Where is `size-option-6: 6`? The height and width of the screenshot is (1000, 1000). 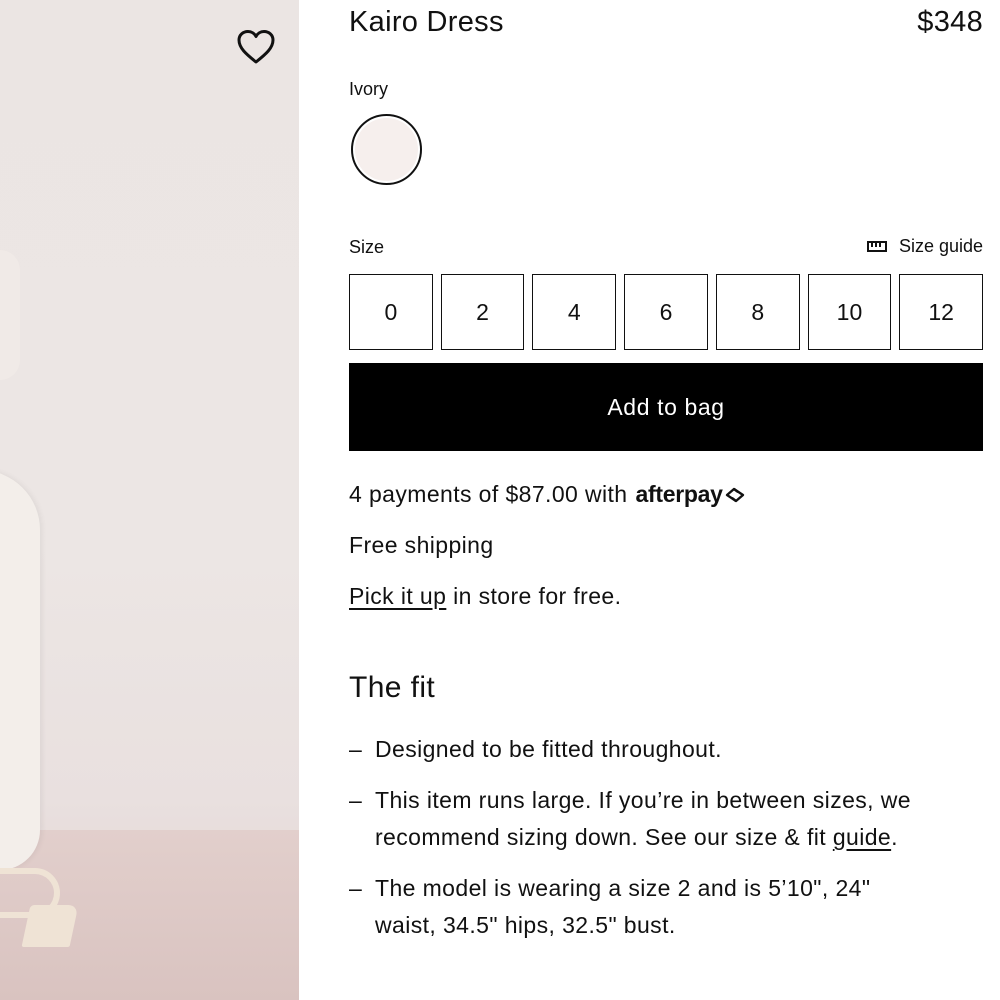 size-option-6: 6 is located at coordinates (666, 312).